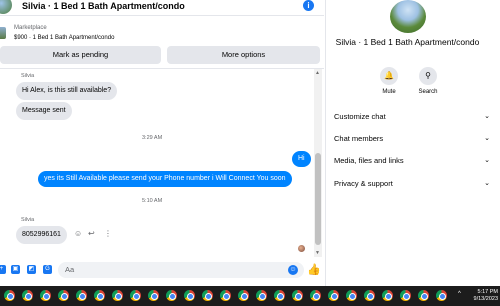 The height and width of the screenshot is (306, 500). I want to click on image-icon: ▣, so click(15, 269).